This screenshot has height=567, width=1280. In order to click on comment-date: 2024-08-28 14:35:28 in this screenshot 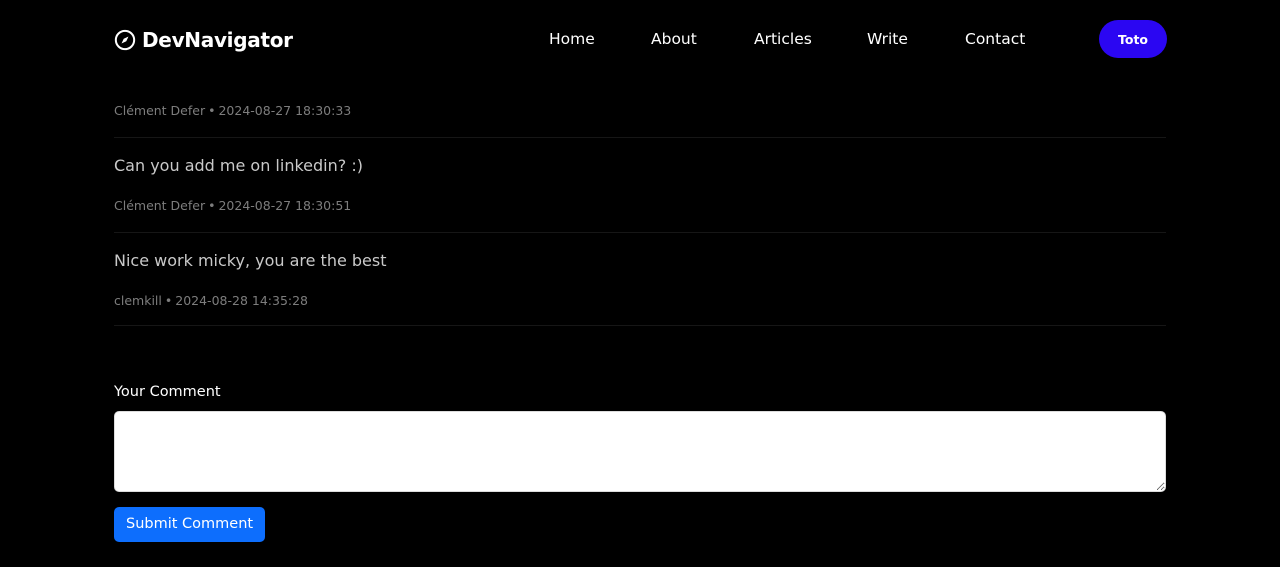, I will do `click(242, 300)`.